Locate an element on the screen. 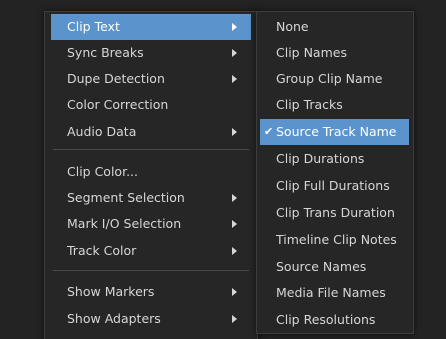 The width and height of the screenshot is (446, 339). submenu-item-clip-names: Clip Names is located at coordinates (334, 53).